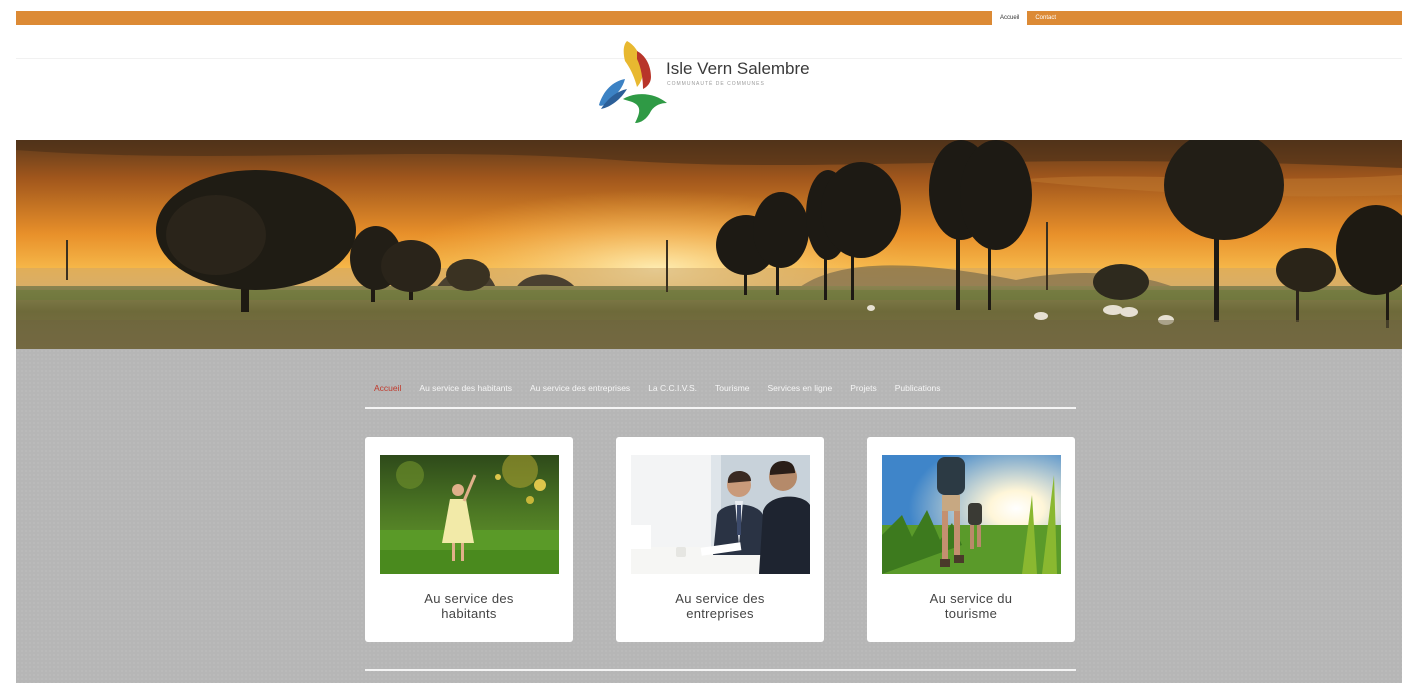 The width and height of the screenshot is (1402, 683). I want to click on menu-item-services-en-ligne: Services en ligne, so click(800, 394).